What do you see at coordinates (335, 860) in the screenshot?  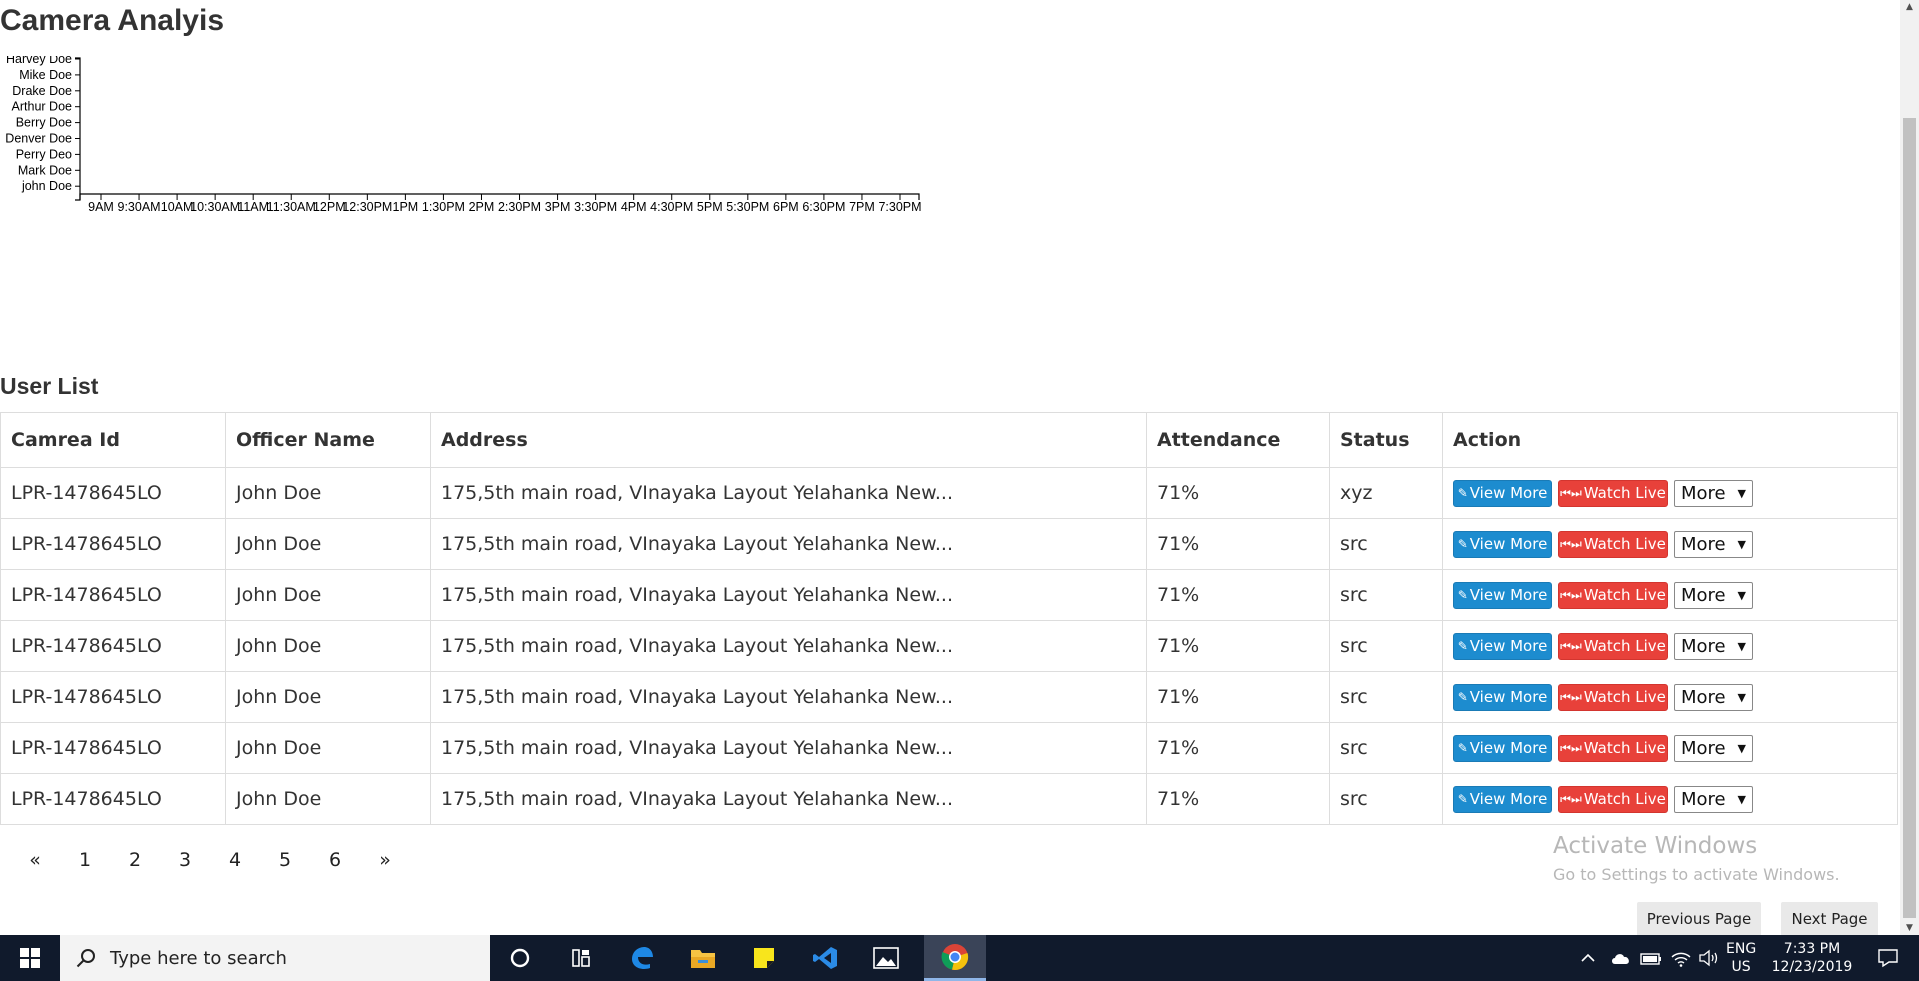 I see `pagination-page-6: 6` at bounding box center [335, 860].